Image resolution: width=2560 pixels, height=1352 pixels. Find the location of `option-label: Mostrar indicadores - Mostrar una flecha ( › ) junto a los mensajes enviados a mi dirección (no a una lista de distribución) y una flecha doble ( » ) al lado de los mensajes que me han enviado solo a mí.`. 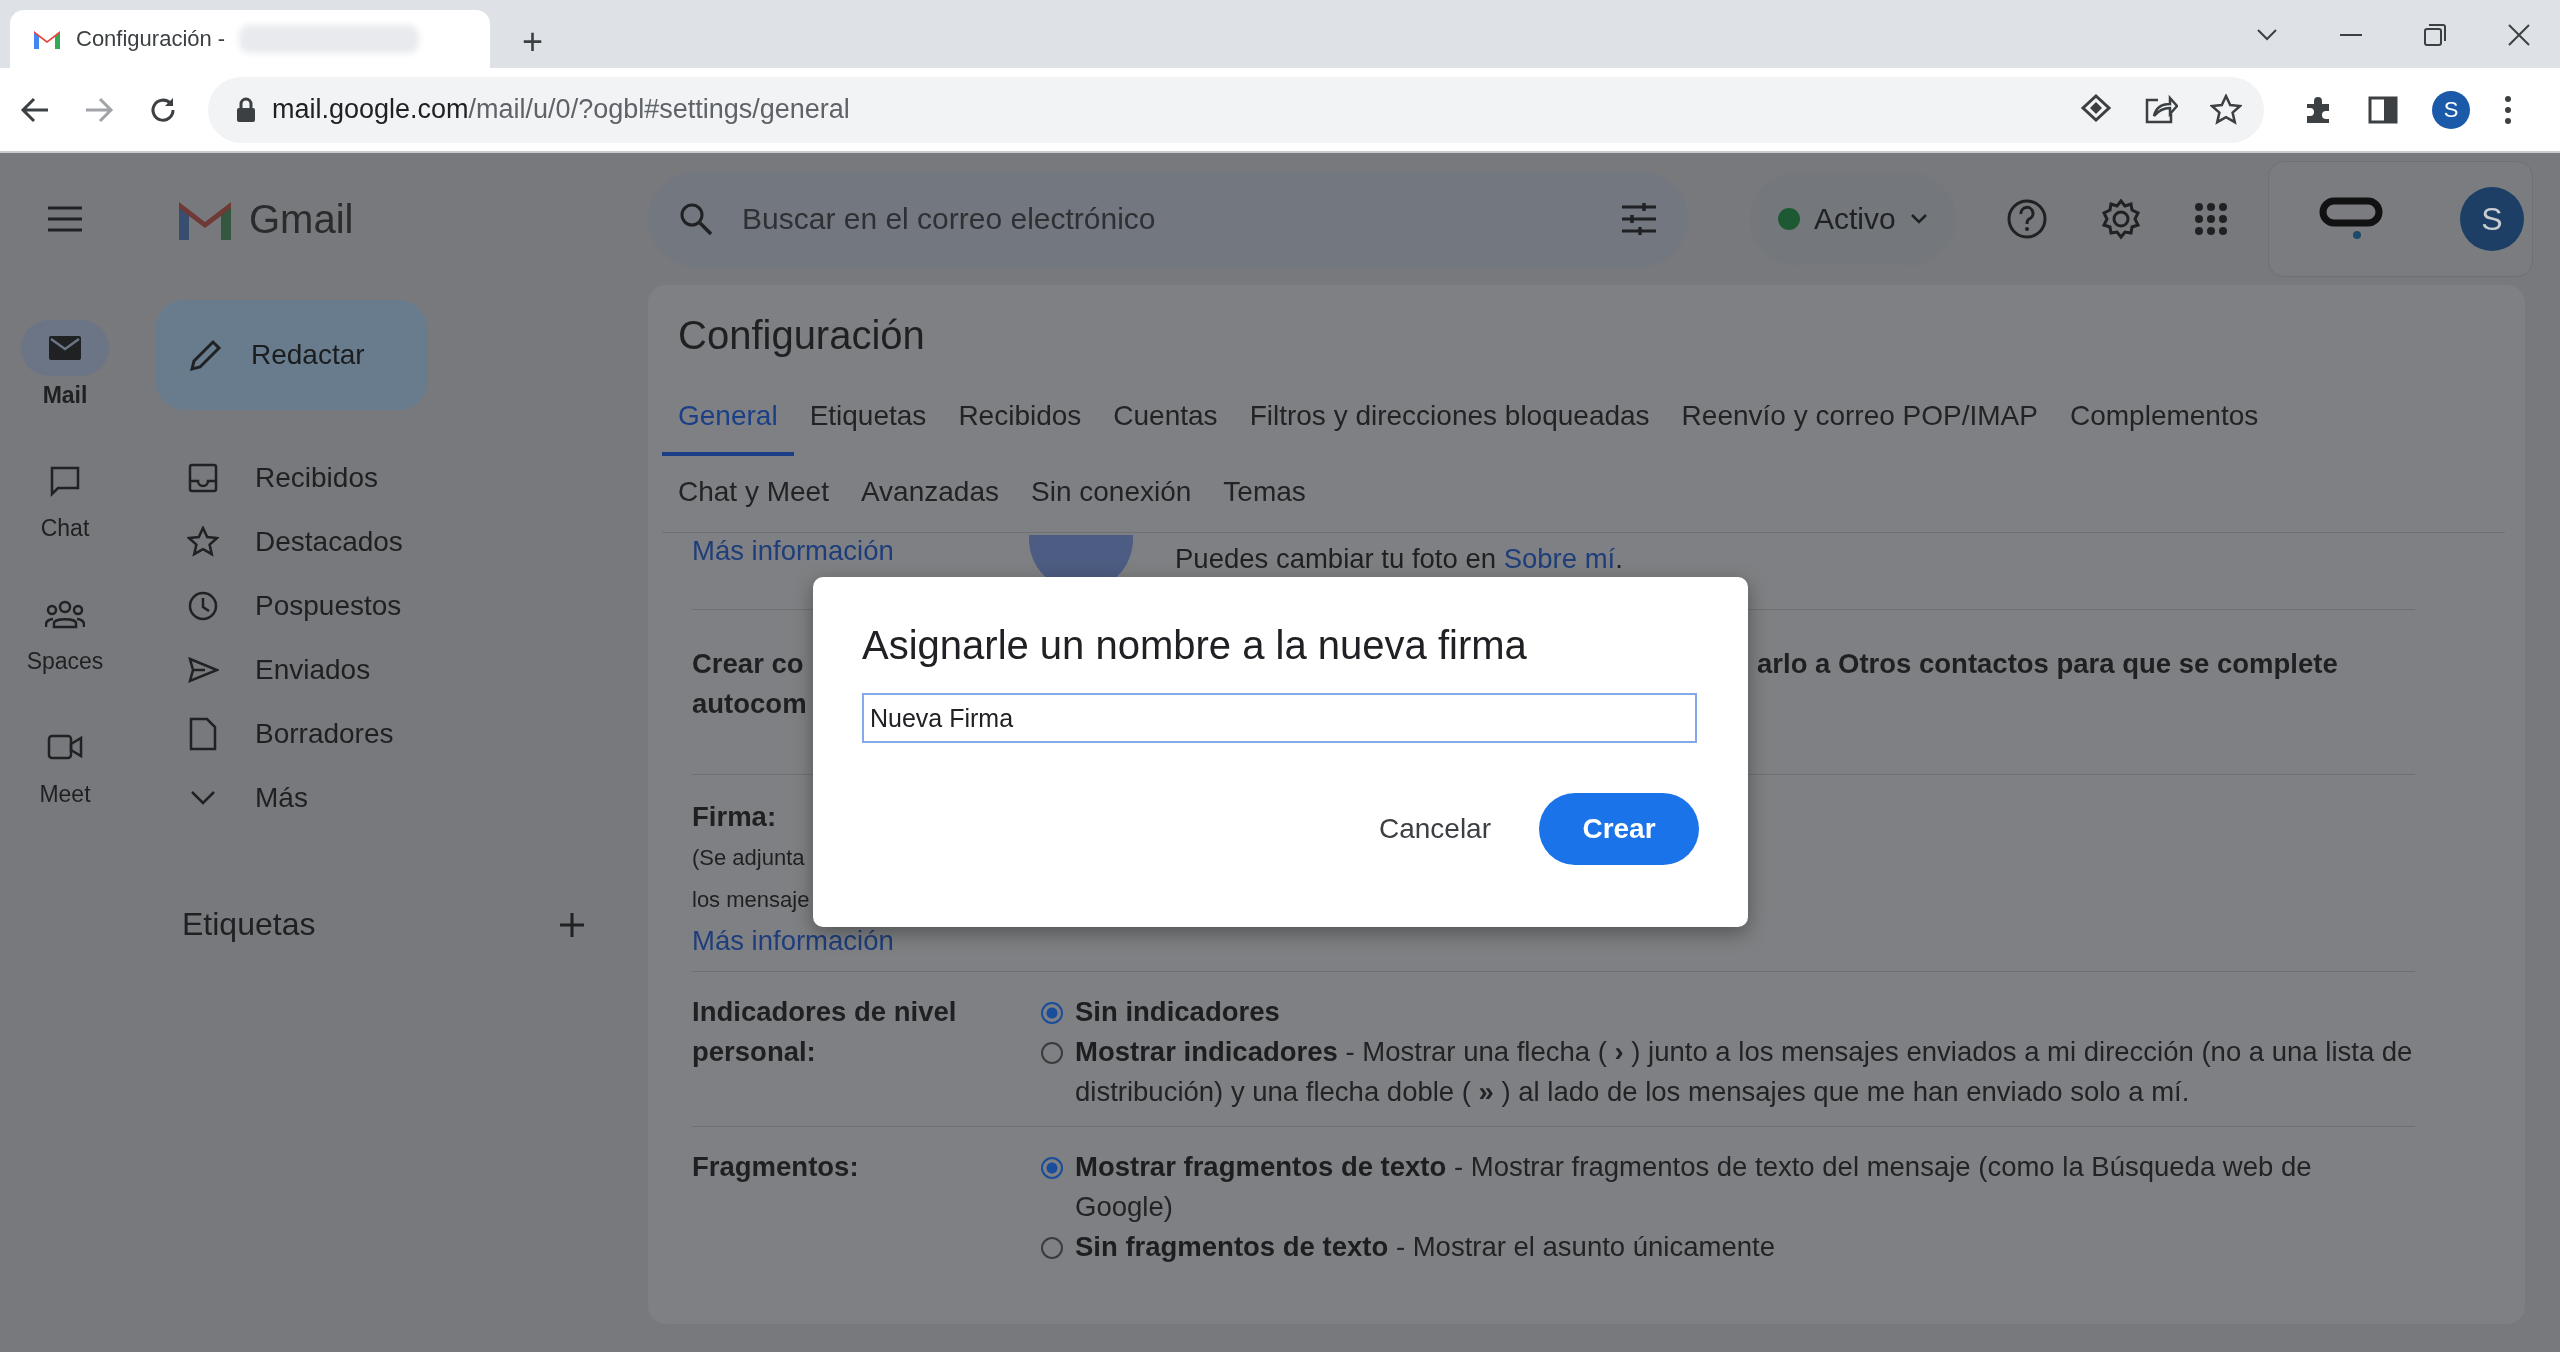

option-label: Mostrar indicadores - Mostrar una flecha ( › ) junto a los mensajes enviados a mi dirección (no a una lista de distribución) y una flecha doble ( » ) al lado de los mensajes que me han enviado solo a mí. is located at coordinates (1744, 1072).